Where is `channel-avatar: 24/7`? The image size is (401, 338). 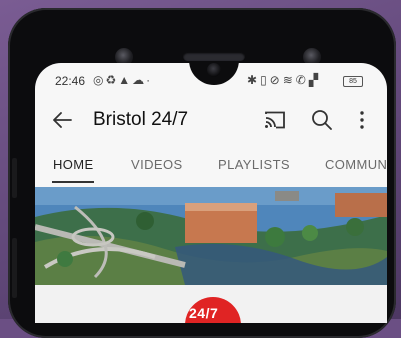
channel-avatar: 24/7 is located at coordinates (213, 310).